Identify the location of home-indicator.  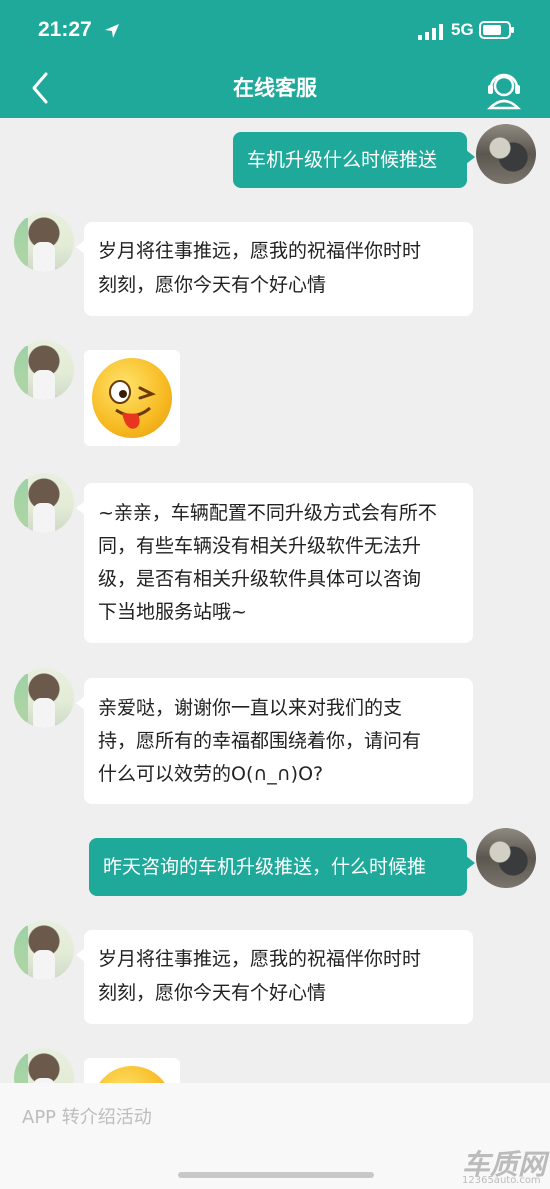
(276, 1175).